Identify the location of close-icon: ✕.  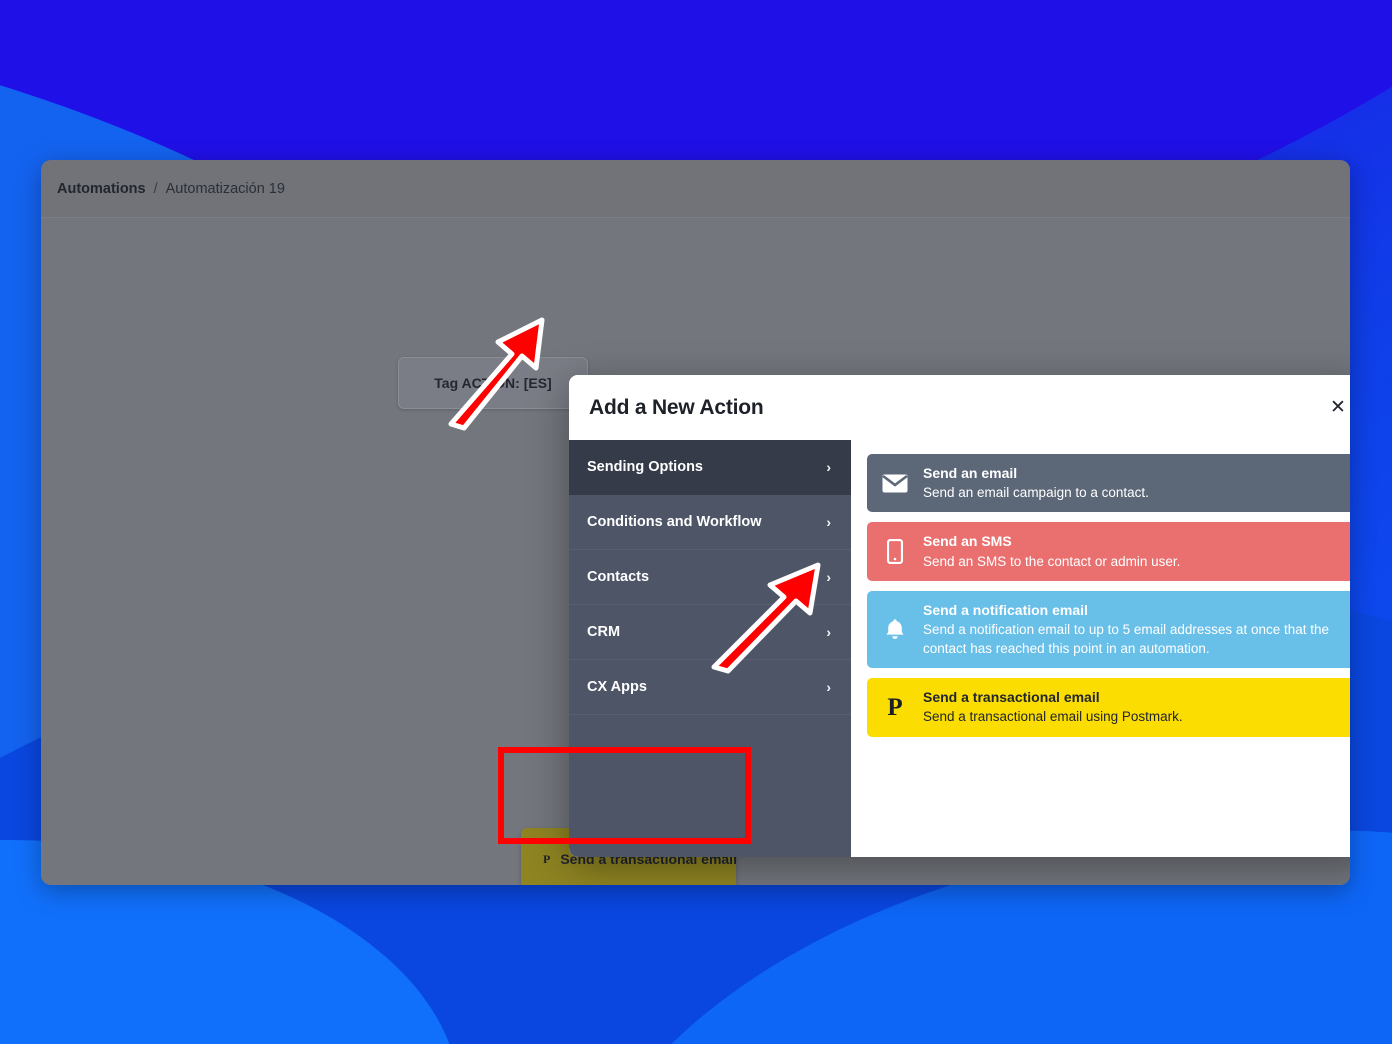
(1337, 408).